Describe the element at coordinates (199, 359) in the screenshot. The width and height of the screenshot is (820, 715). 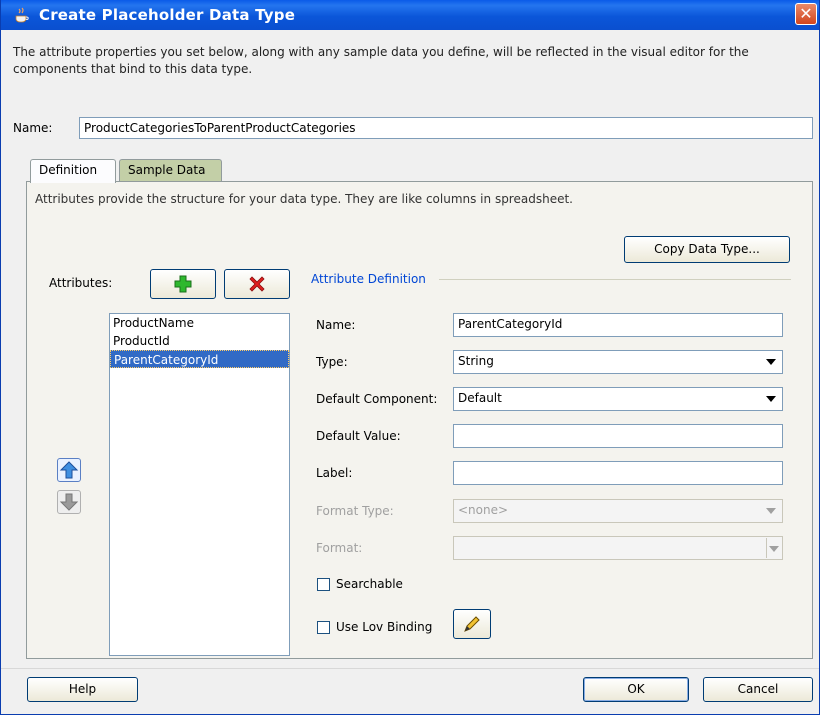
I see `list-item-selected: ParentCategoryId` at that location.